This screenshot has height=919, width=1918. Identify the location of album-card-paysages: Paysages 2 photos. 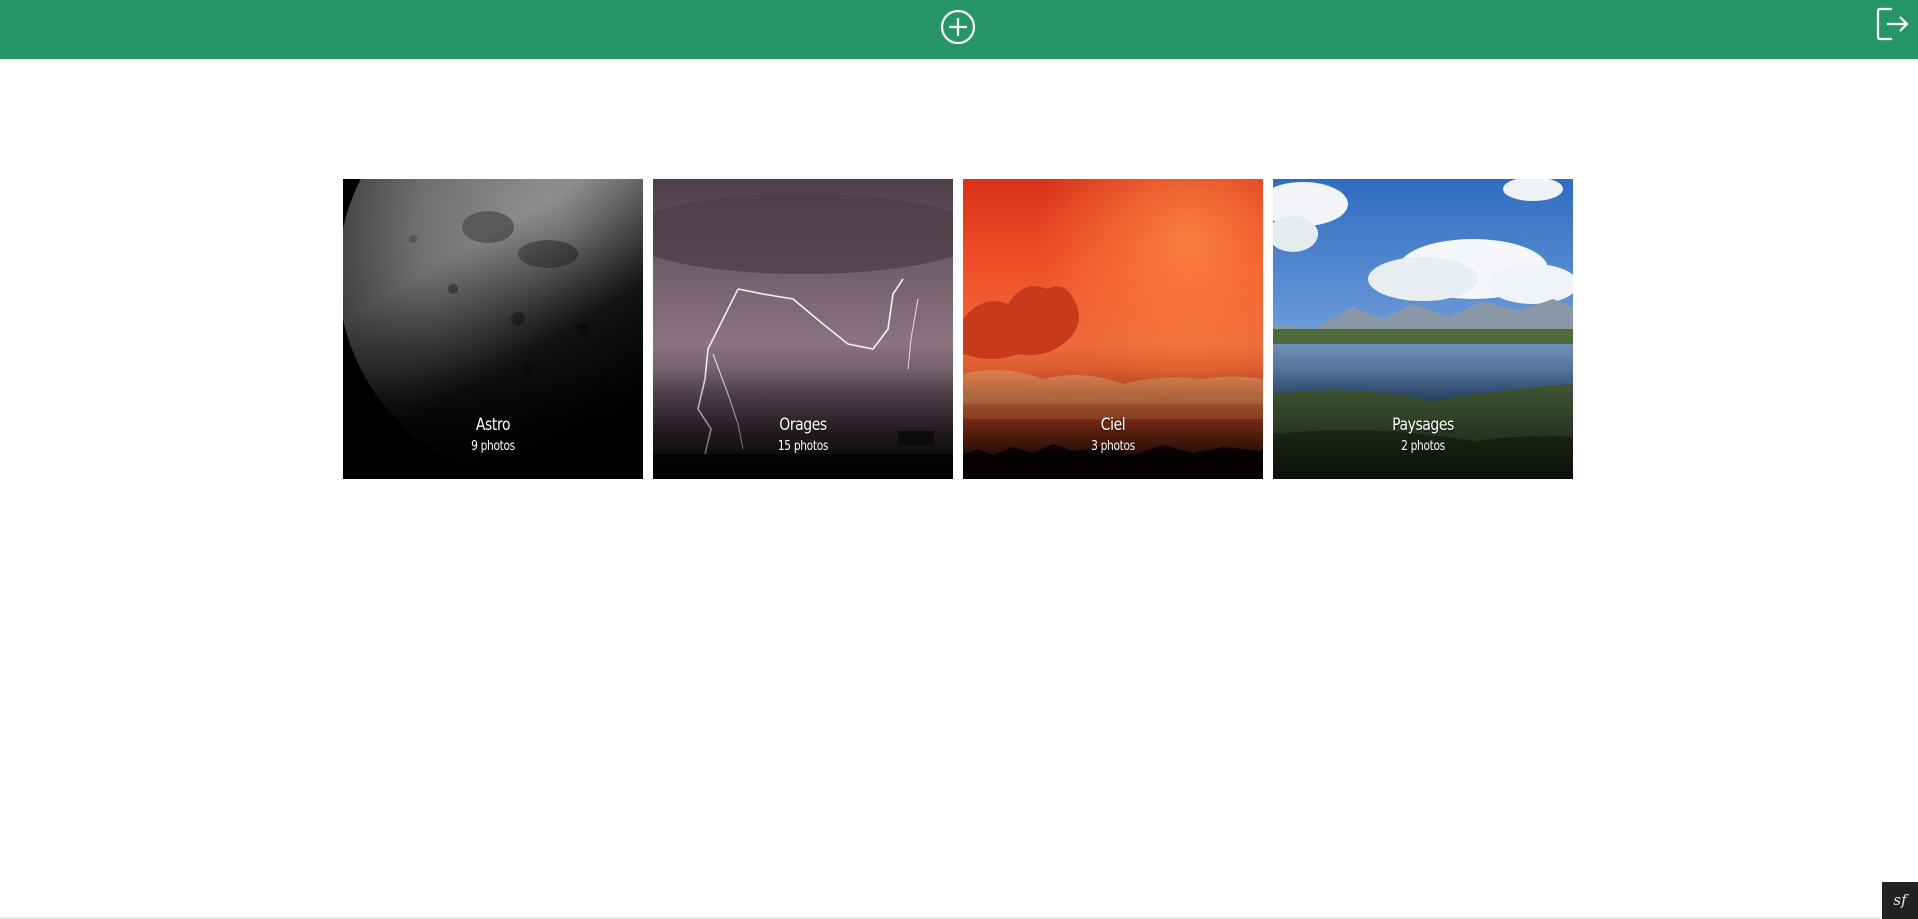
(1423, 329).